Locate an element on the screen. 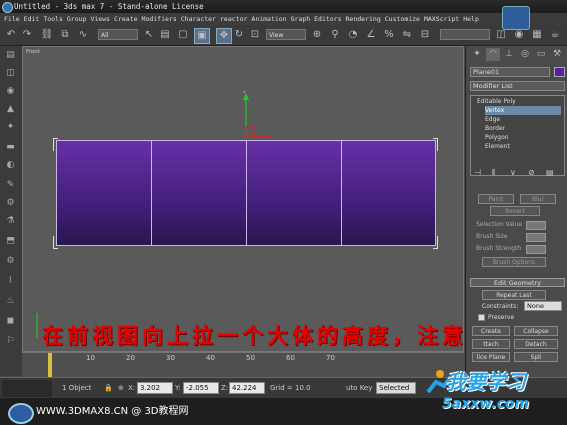 The height and width of the screenshot is (425, 567). slice-plane-button: lice Plane is located at coordinates (491, 357).